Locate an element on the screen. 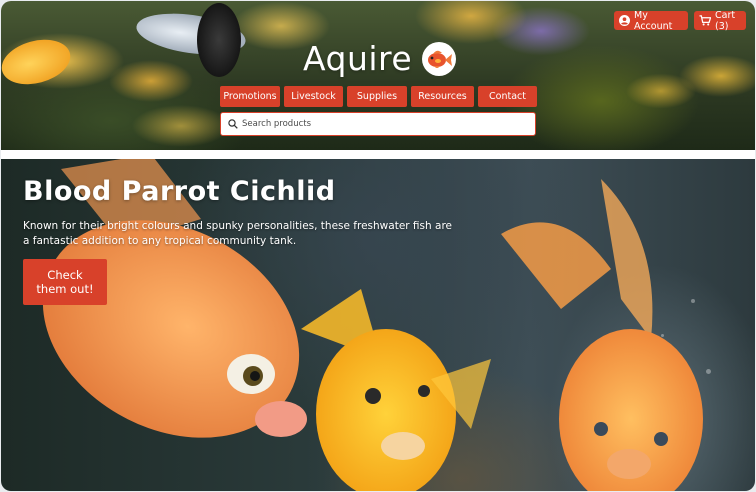 Image resolution: width=756 pixels, height=492 pixels. my-account-label: My Account is located at coordinates (653, 20).